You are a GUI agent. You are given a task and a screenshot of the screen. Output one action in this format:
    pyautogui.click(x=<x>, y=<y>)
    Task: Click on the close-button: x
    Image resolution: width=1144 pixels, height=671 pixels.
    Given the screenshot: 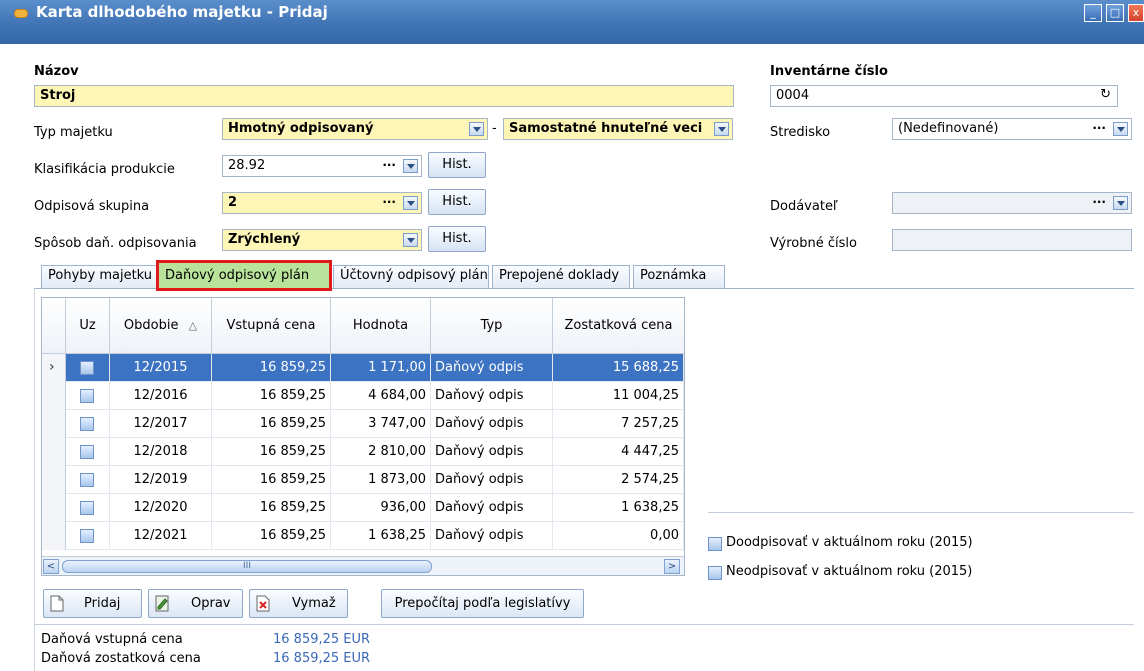 What is the action you would take?
    pyautogui.click(x=1136, y=13)
    